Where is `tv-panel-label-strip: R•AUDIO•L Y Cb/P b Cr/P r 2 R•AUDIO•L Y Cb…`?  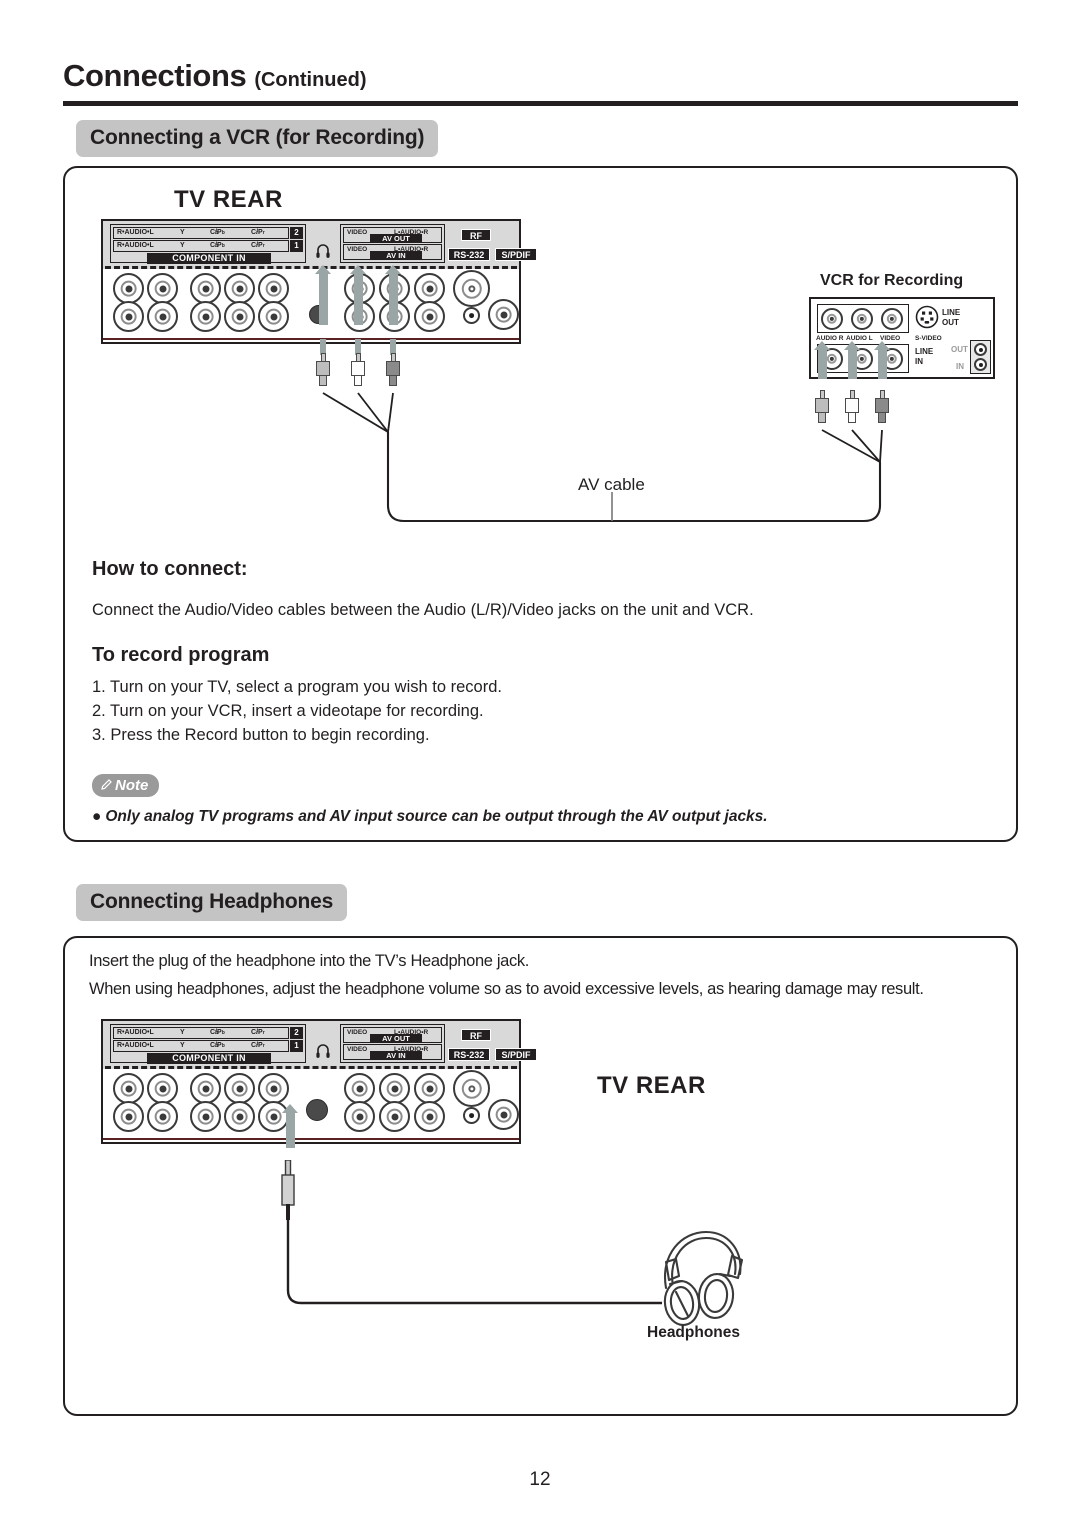 tv-panel-label-strip: R•AUDIO•L Y Cb/P b Cr/P r 2 R•AUDIO•L Y Cb… is located at coordinates (320, 243).